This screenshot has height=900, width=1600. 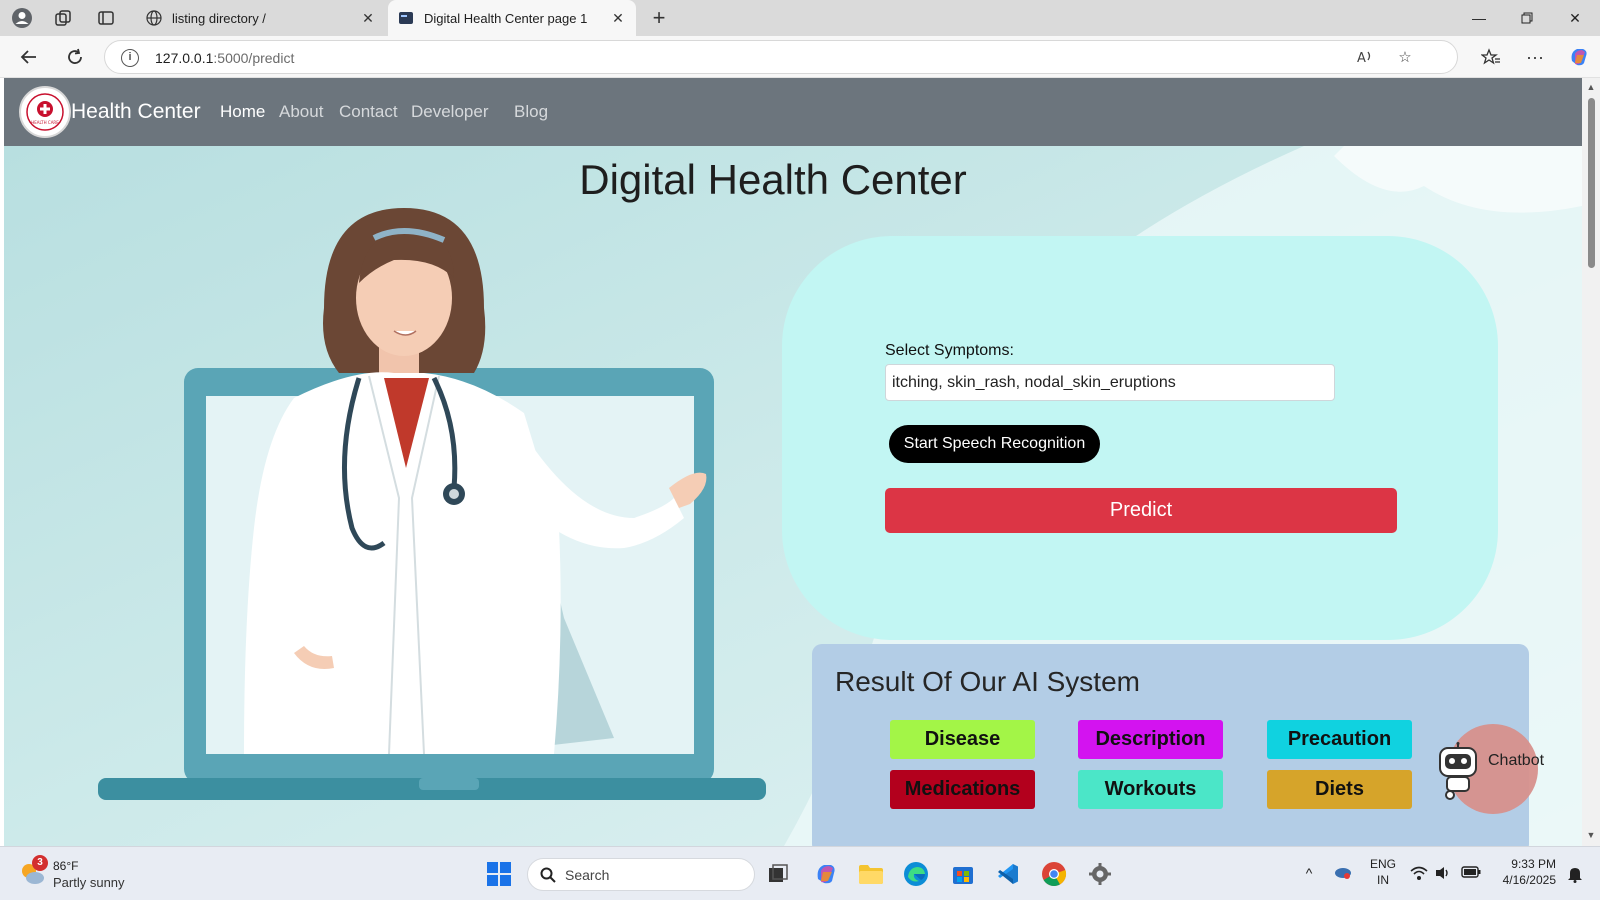 I want to click on tab-title: listing directory /, so click(x=219, y=18).